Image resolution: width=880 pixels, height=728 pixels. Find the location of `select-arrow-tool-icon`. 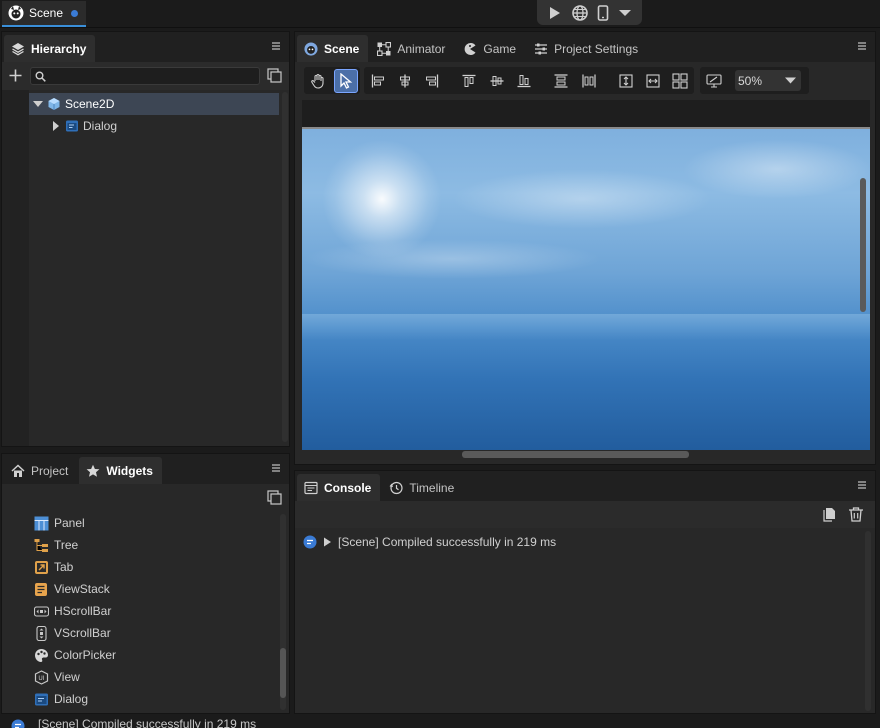

select-arrow-tool-icon is located at coordinates (346, 80).